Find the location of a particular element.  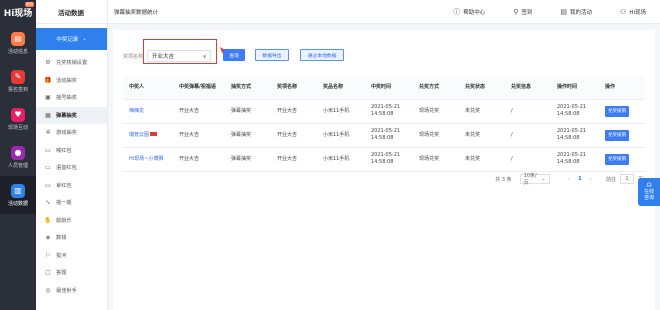

sidebar-item-label: 摇一摇 is located at coordinates (64, 203).